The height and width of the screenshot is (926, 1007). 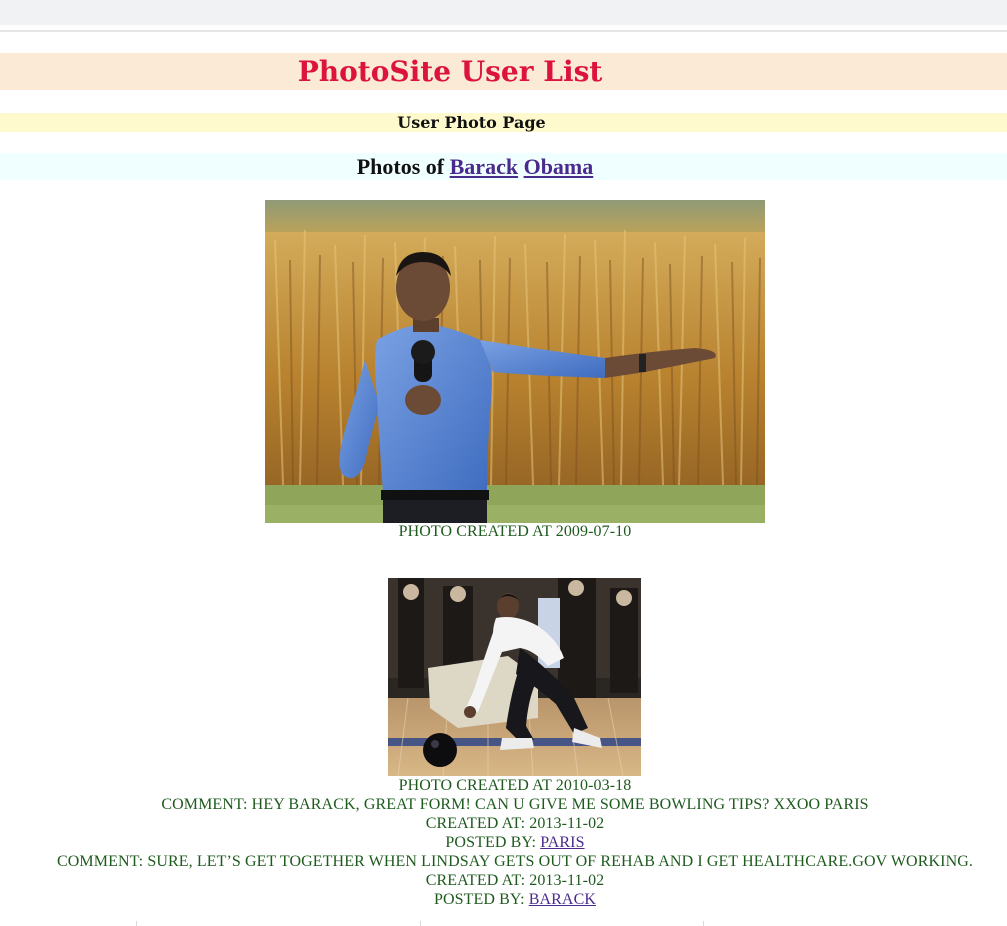 I want to click on comment-posted-by: Posted by: Paris, so click(x=503, y=842).